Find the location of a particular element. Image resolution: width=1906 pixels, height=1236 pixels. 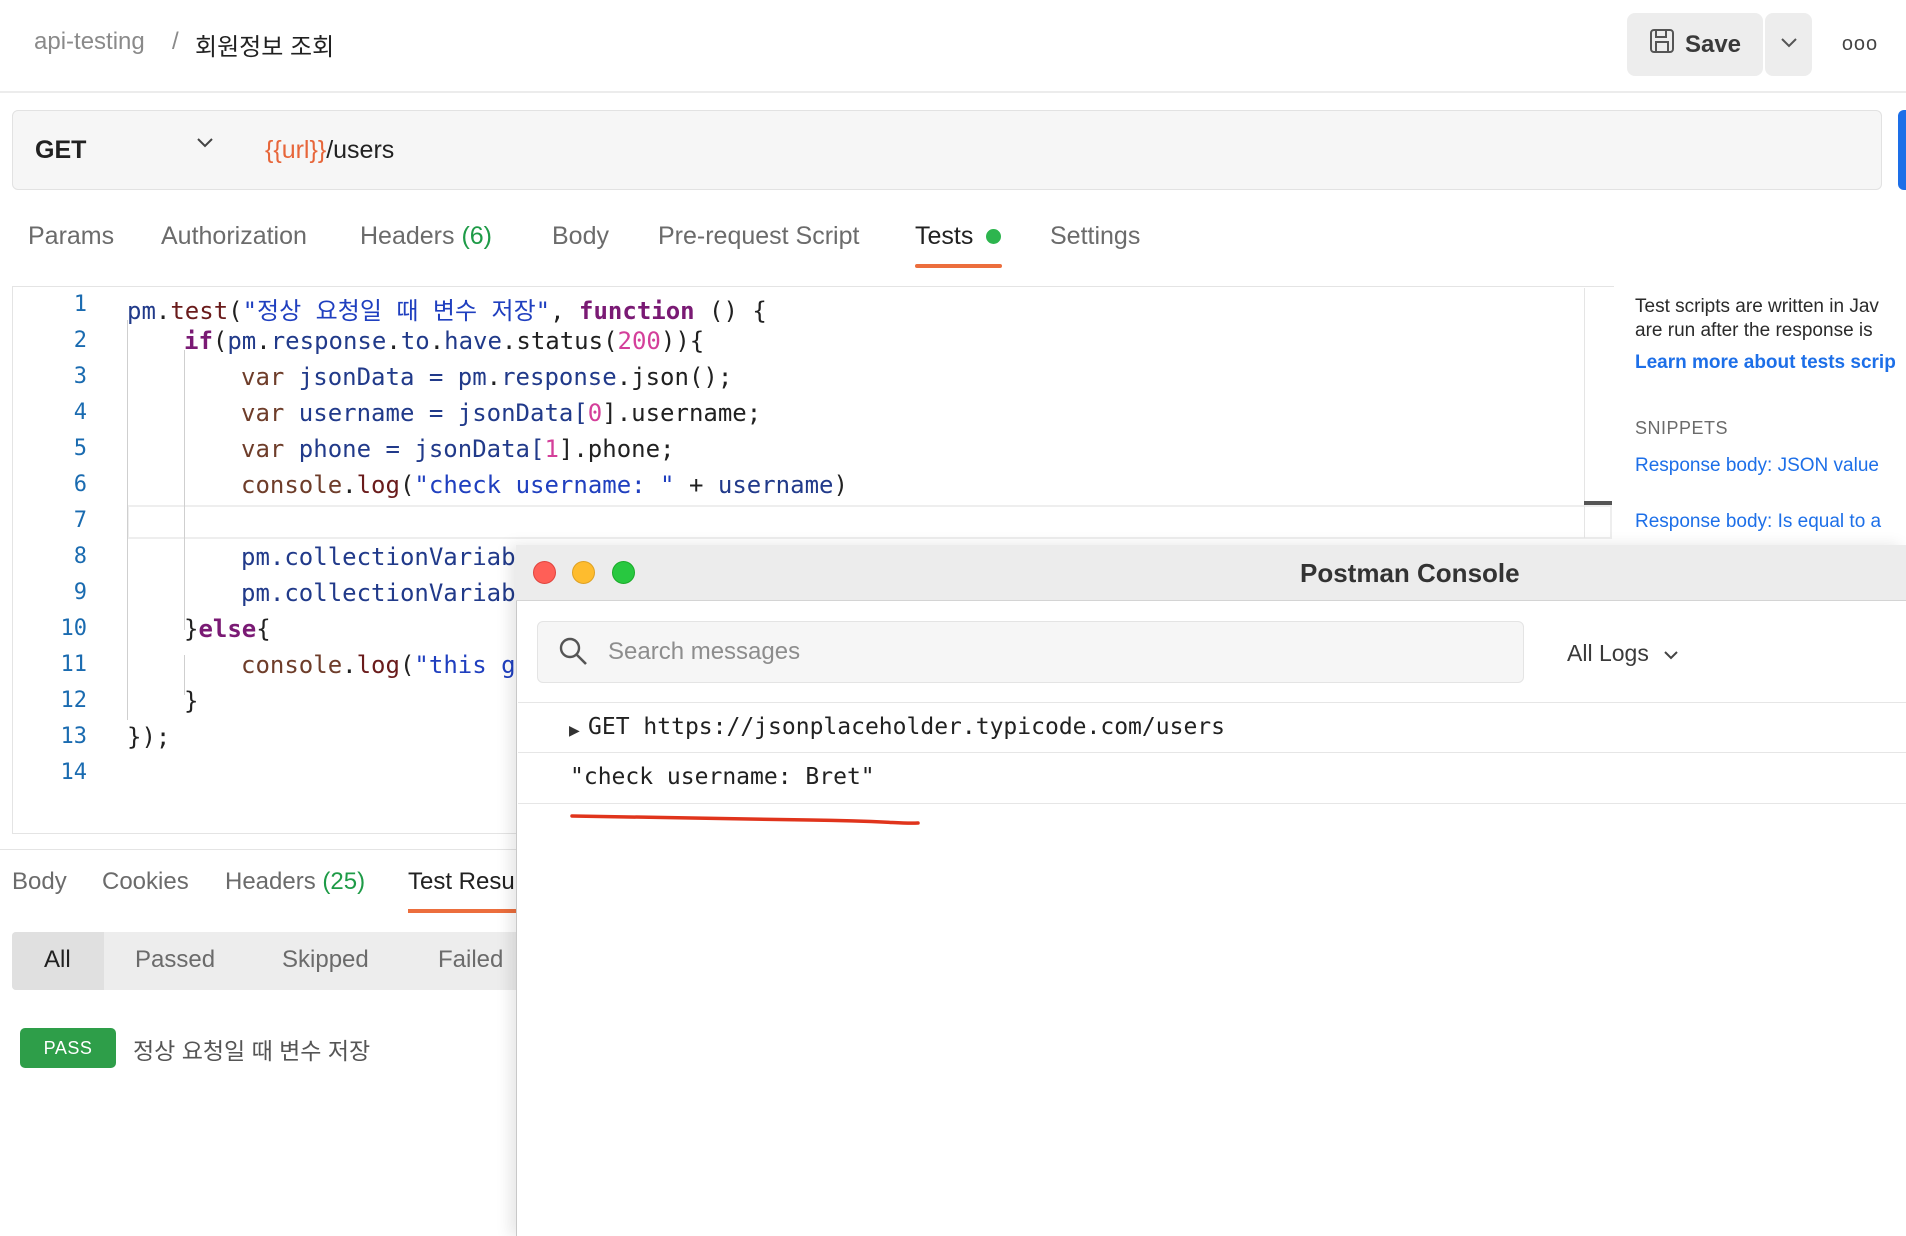

line-number: 10 is located at coordinates (74, 628).